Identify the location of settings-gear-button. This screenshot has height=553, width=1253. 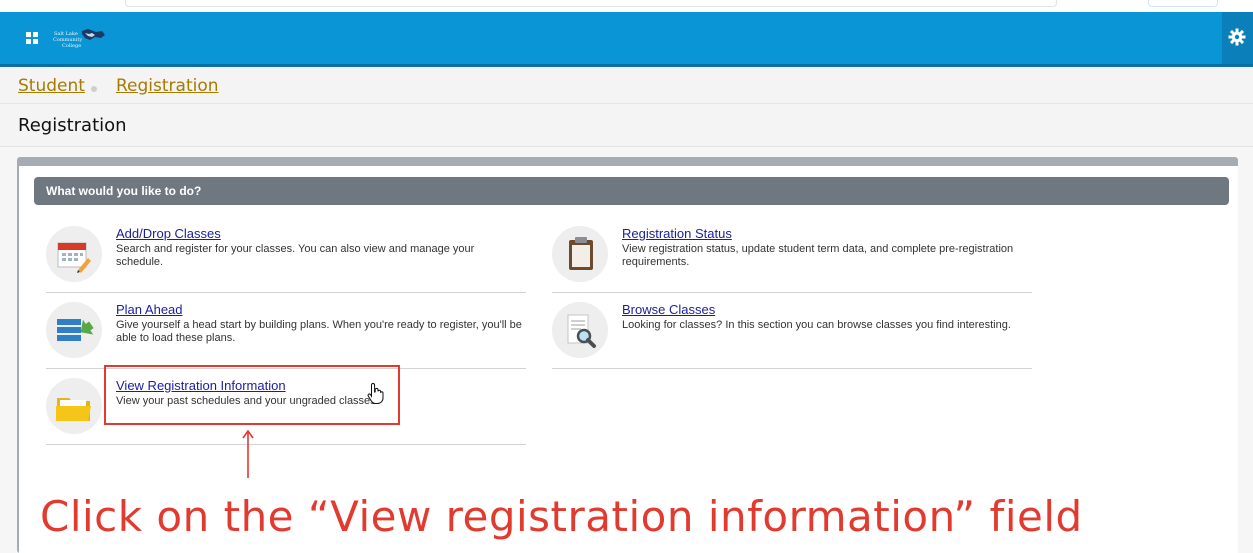
(1237, 38).